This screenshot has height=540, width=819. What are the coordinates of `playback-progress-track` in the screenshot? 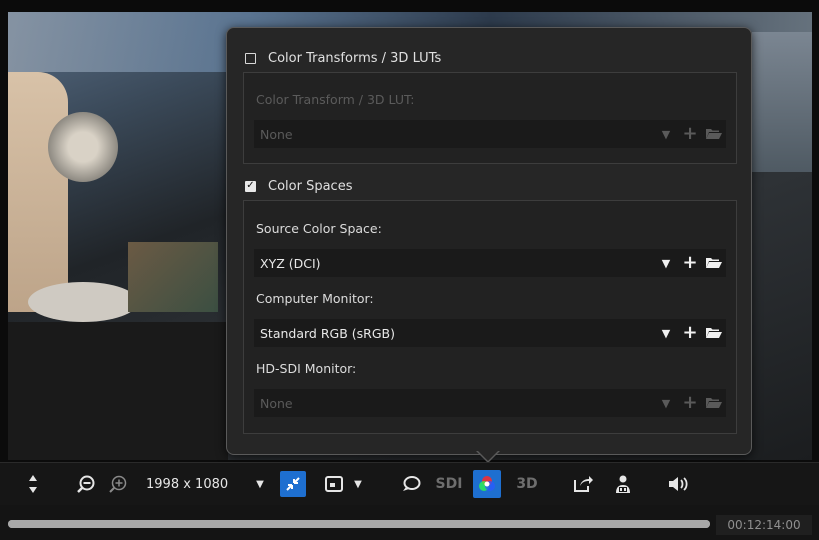 It's located at (359, 524).